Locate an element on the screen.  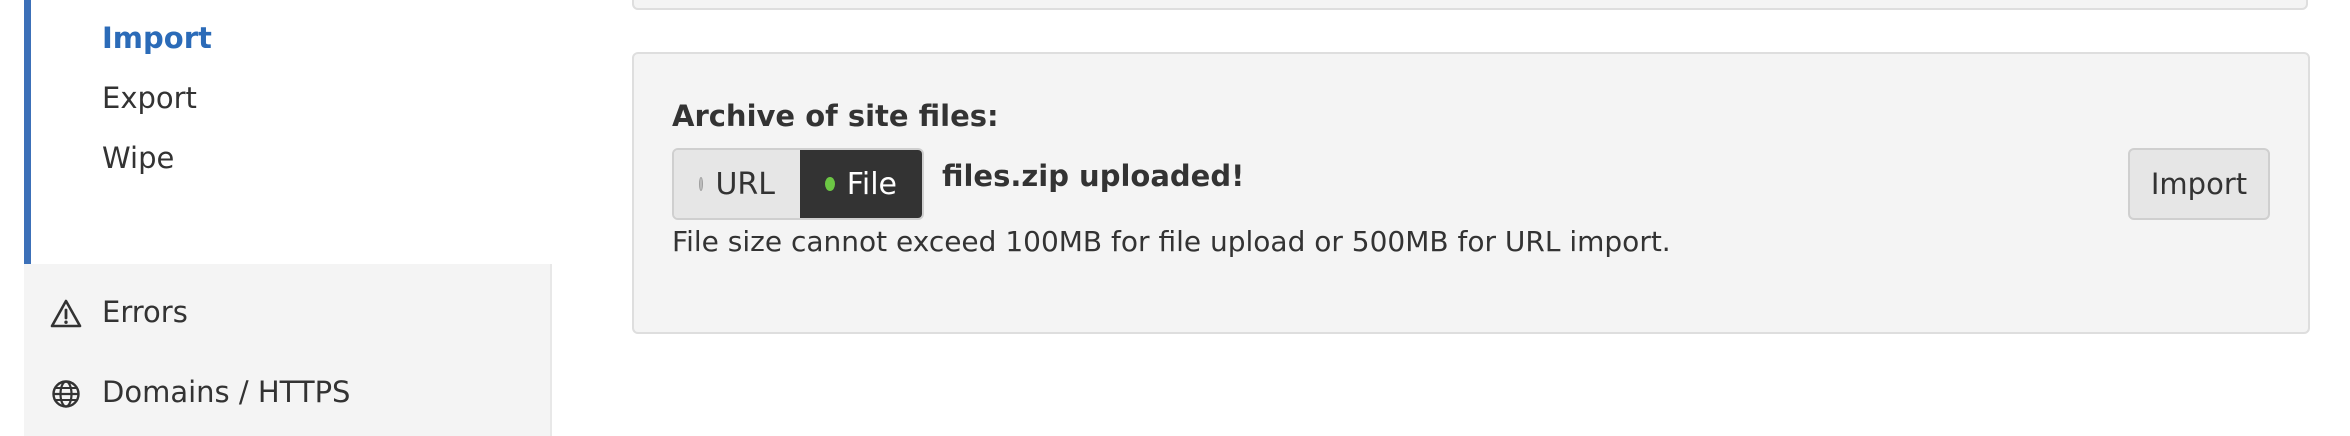
sidebar-main-menu: Errors Domains / HTTPS is located at coordinates (288, 350).